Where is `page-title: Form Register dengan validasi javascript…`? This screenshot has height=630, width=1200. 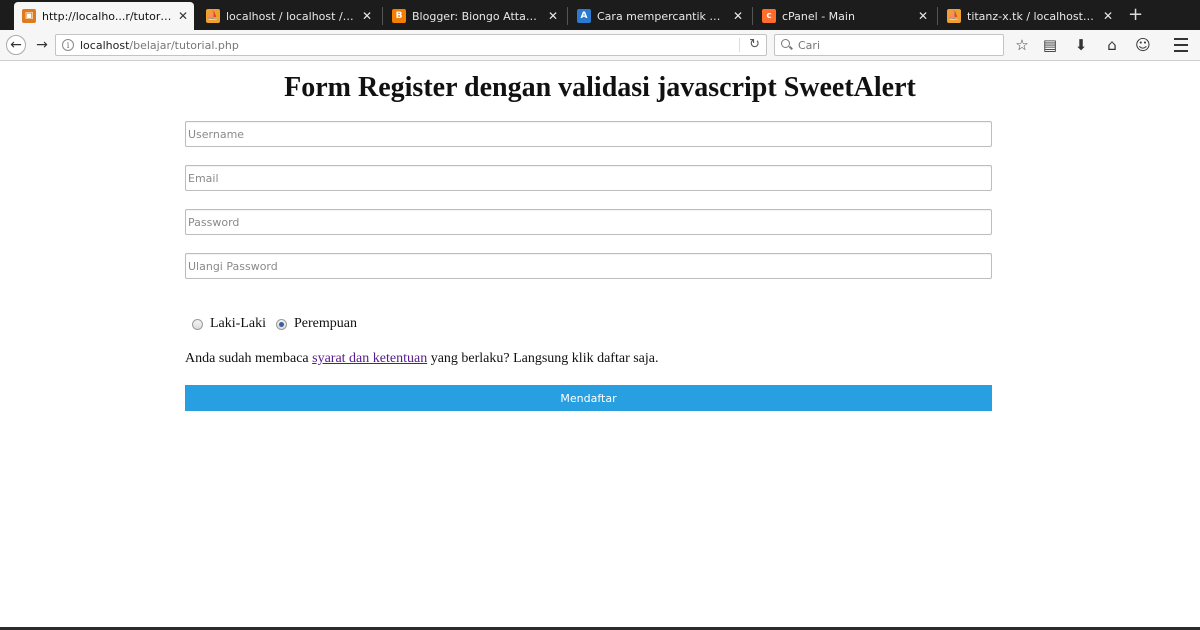
page-title: Form Register dengan validasi javascript… is located at coordinates (600, 87).